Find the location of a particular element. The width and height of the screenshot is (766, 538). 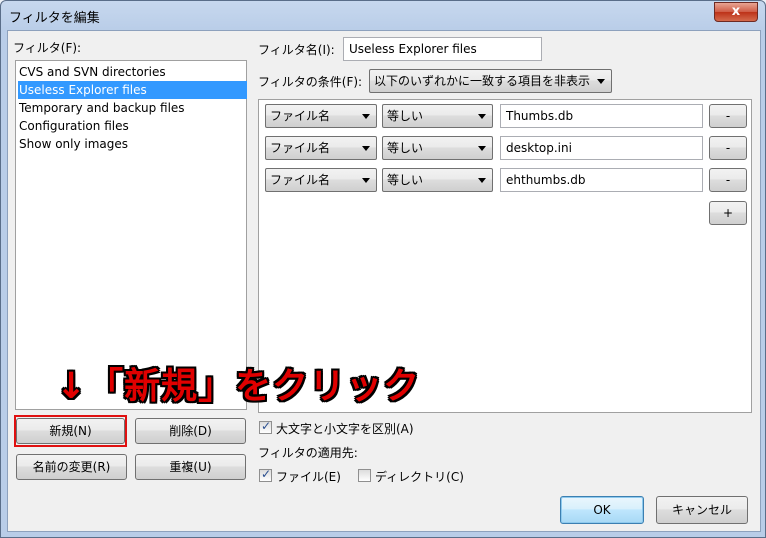

list-item-configuration: Configuration files is located at coordinates (132, 126).